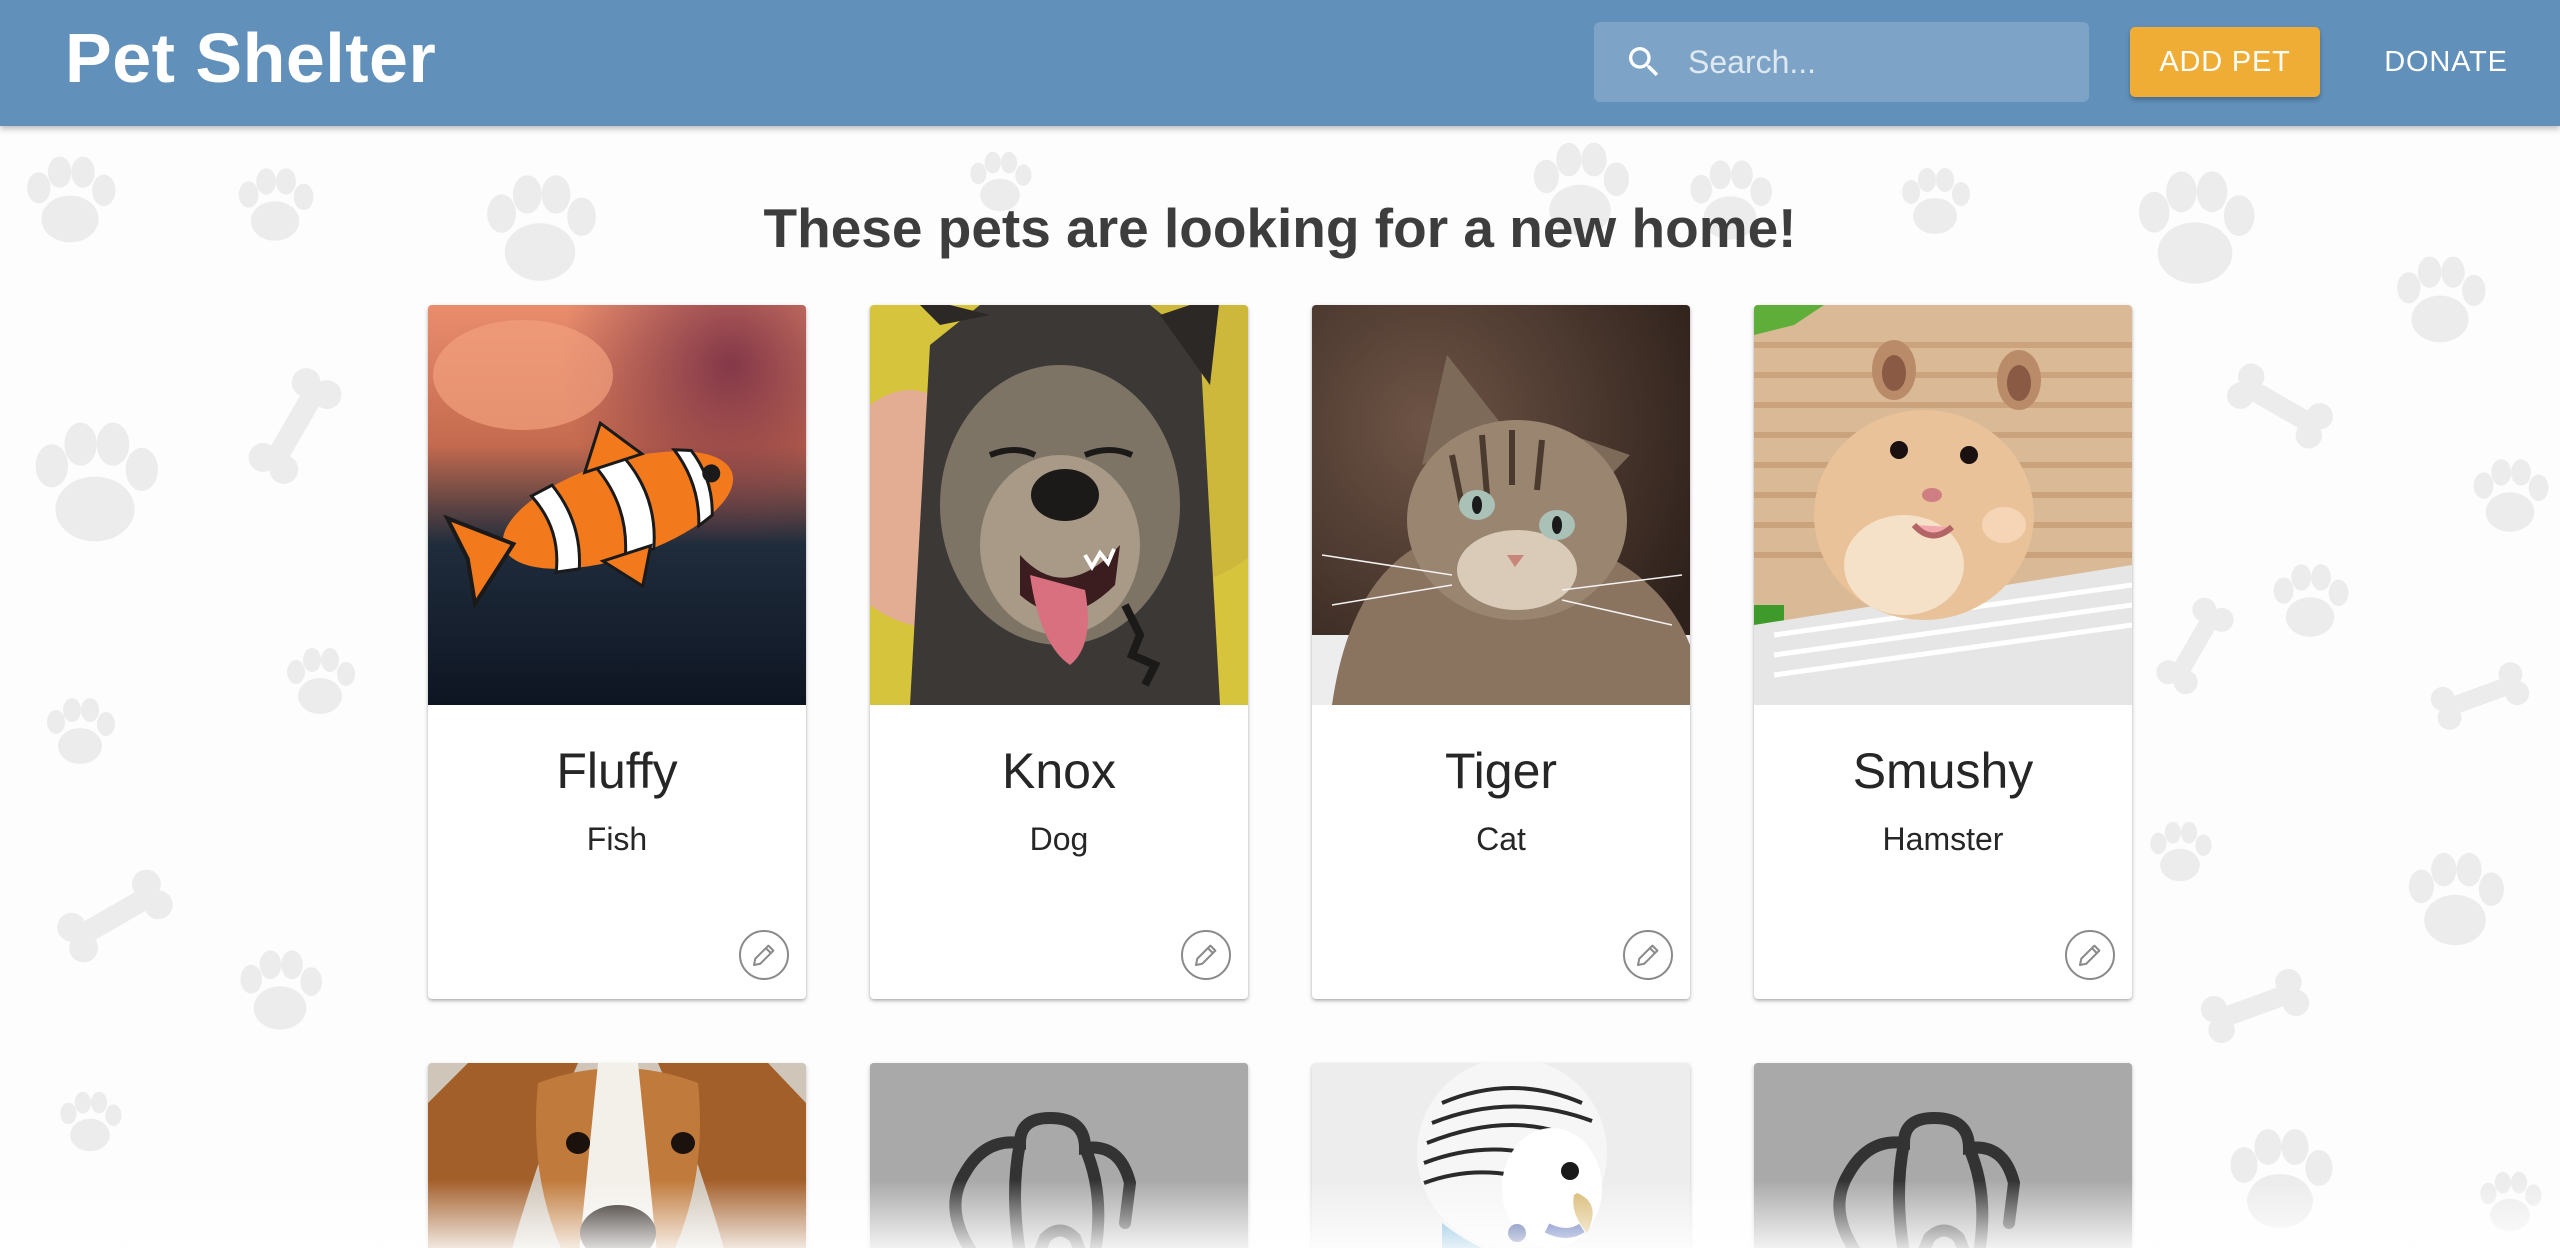 Image resolution: width=2560 pixels, height=1248 pixels. Describe the element at coordinates (1059, 839) in the screenshot. I see `pet-type: Dog` at that location.